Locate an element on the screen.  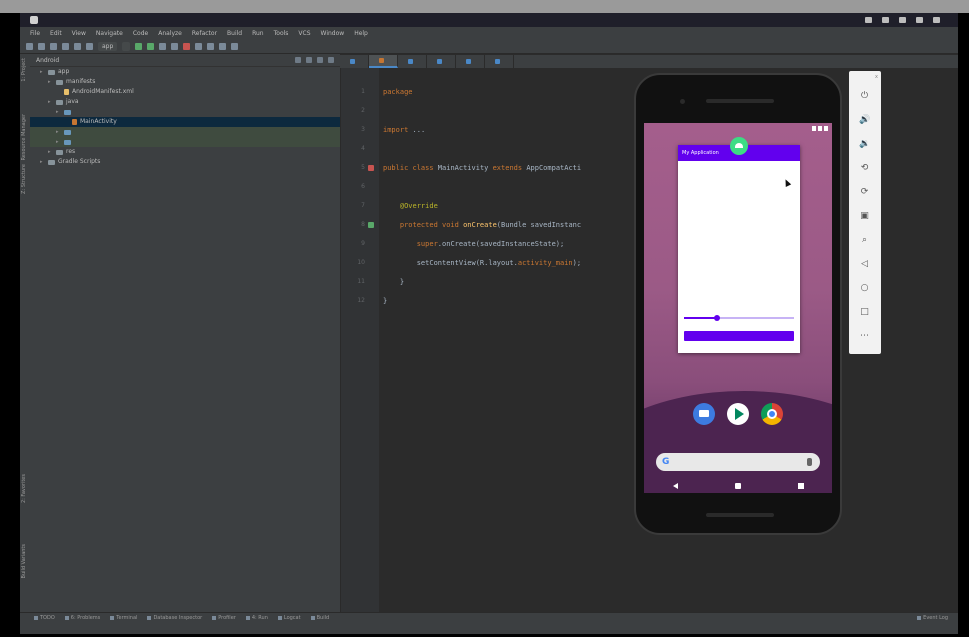
google-search-bar: G is located at coordinates (738, 462).